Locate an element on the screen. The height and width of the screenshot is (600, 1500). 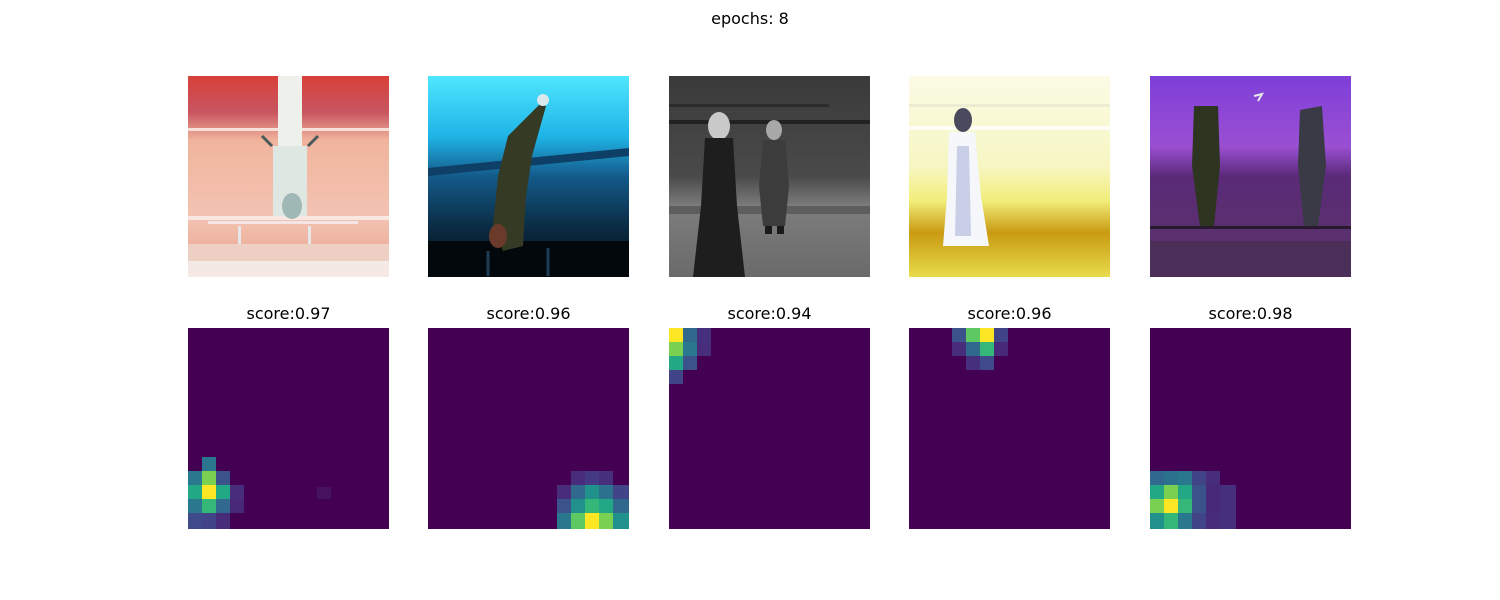
heatmap-title-4: score:0.96 is located at coordinates (1009, 313).